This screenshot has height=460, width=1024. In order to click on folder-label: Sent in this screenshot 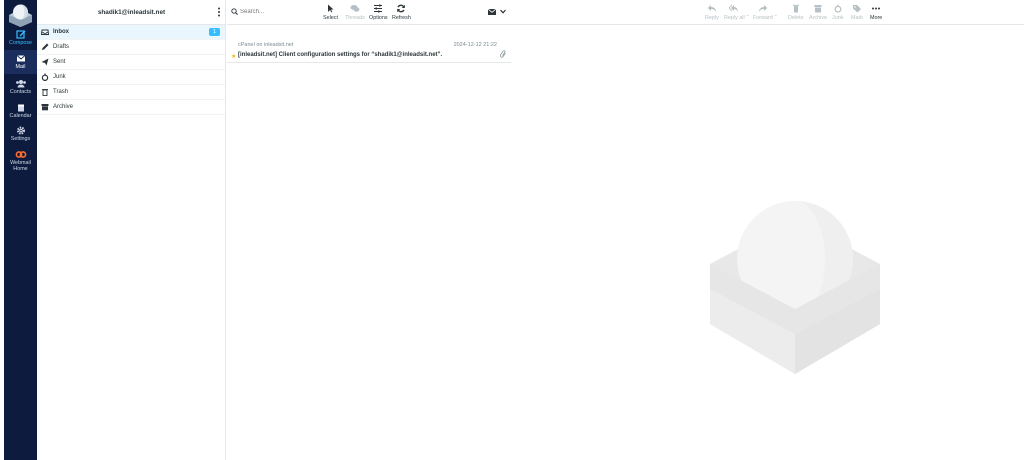, I will do `click(59, 62)`.